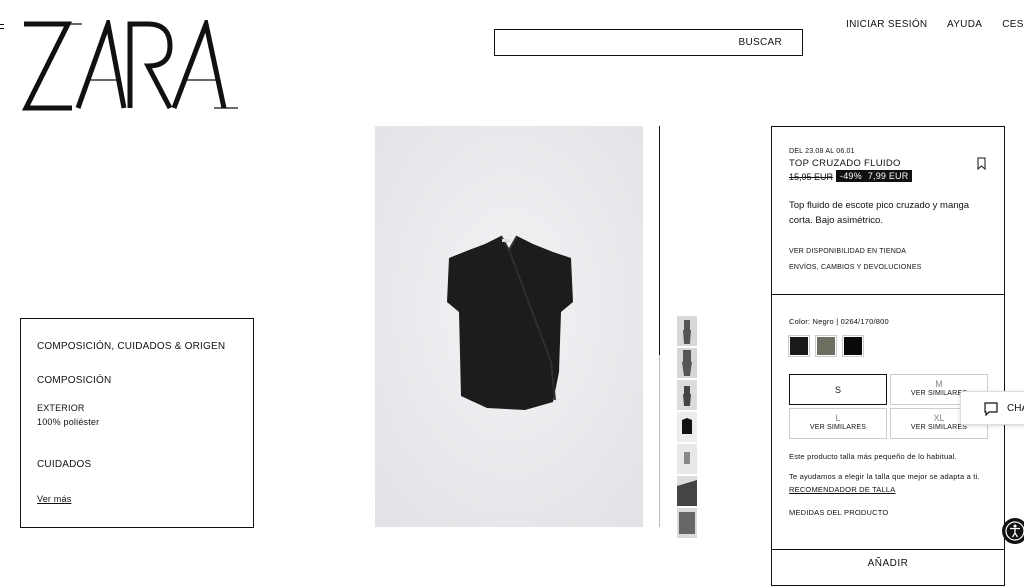 The image size is (1024, 587). What do you see at coordinates (74, 380) in the screenshot?
I see `composition-heading: COMPOSICIÓN` at bounding box center [74, 380].